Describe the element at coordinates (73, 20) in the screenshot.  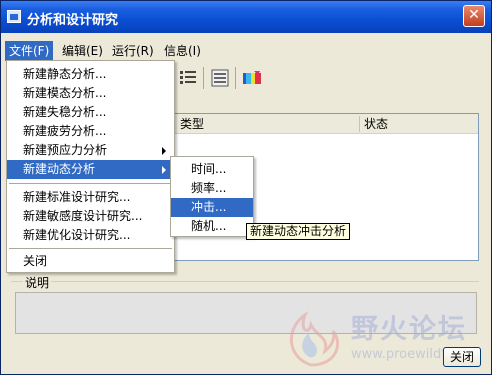
I see `window-title: 分析和设计研究` at that location.